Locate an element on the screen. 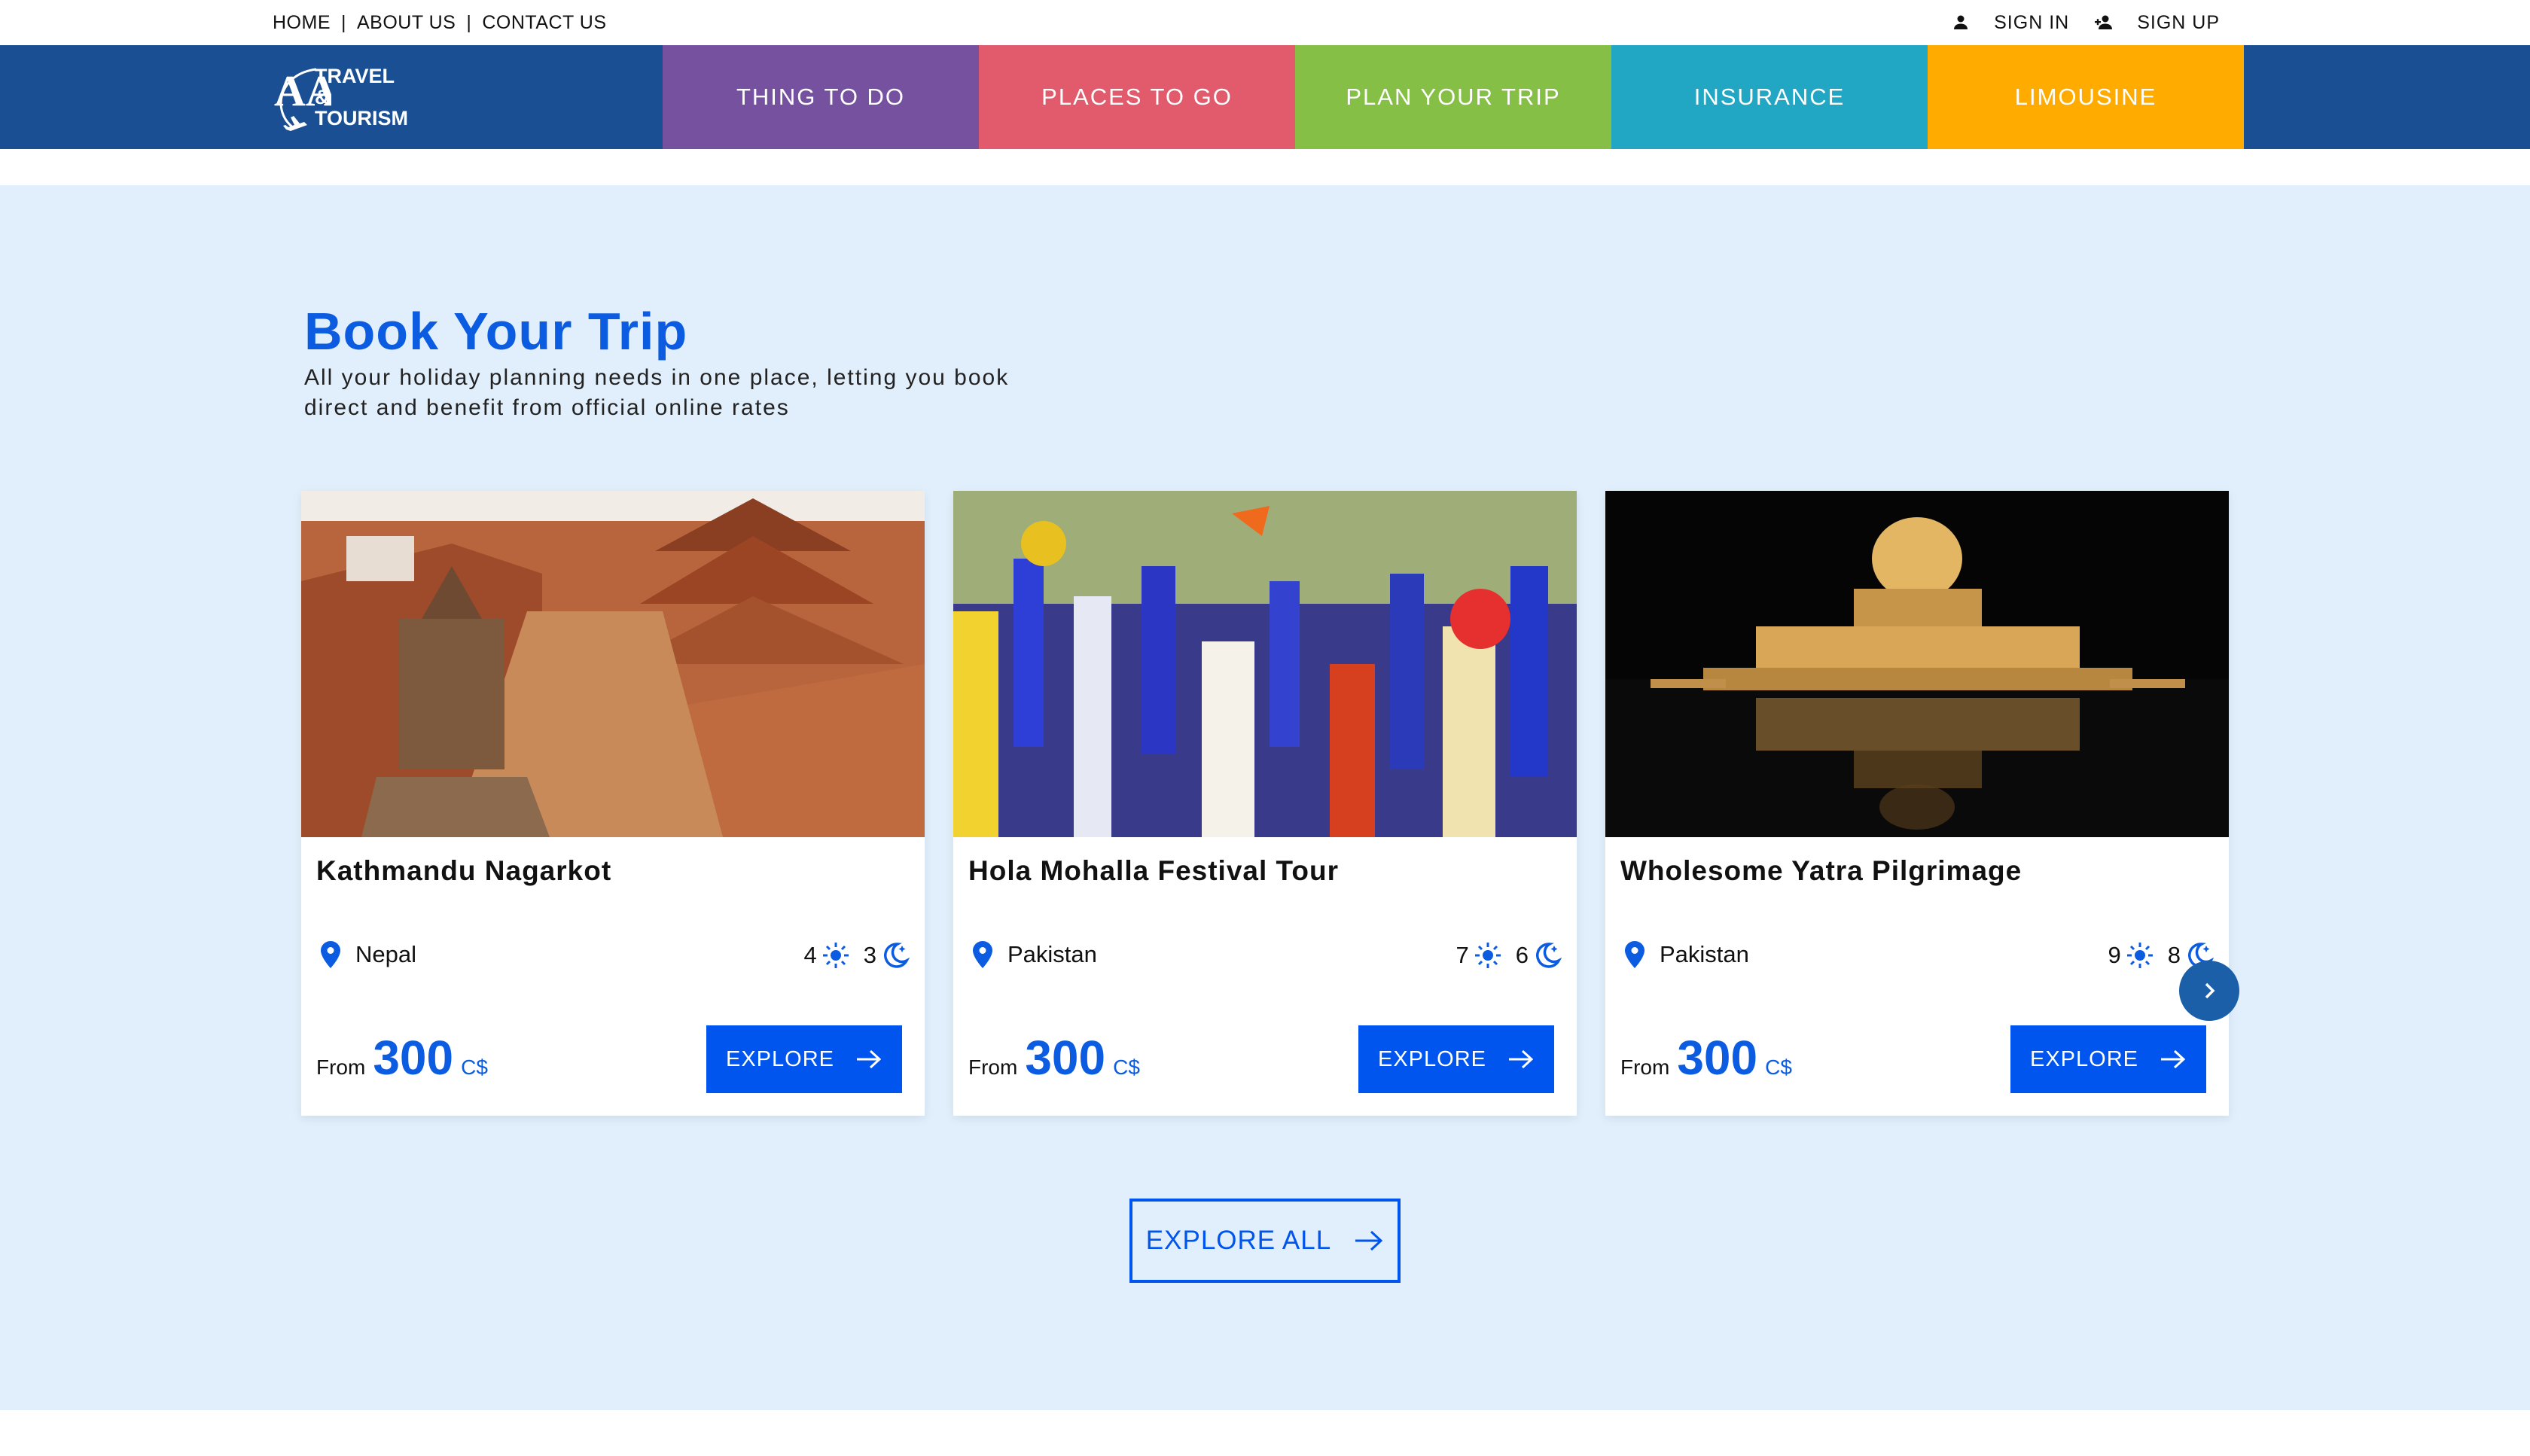 The image size is (2530, 1456). days-count: 7 is located at coordinates (1462, 955).